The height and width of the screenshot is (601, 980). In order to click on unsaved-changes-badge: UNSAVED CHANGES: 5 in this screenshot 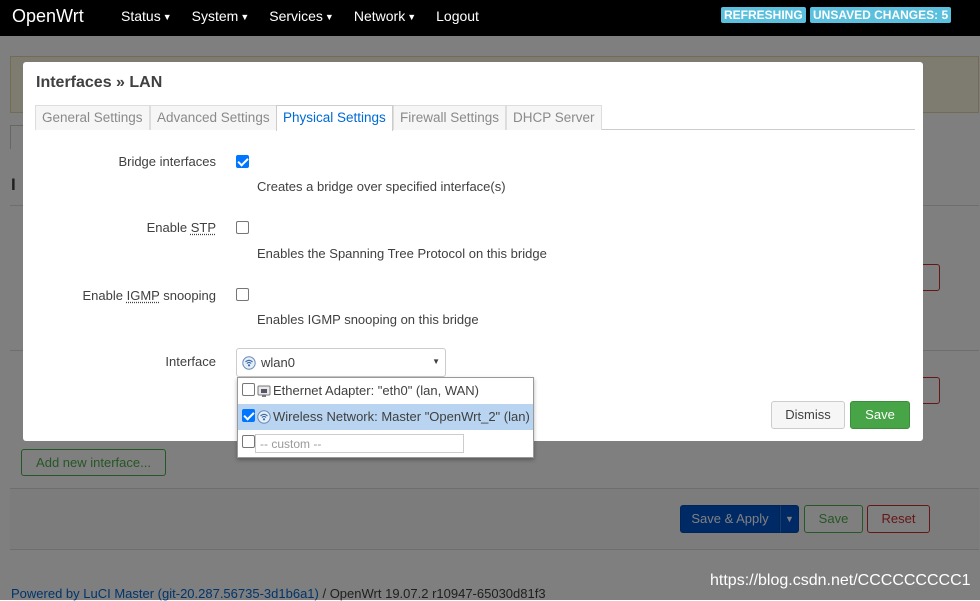, I will do `click(881, 15)`.